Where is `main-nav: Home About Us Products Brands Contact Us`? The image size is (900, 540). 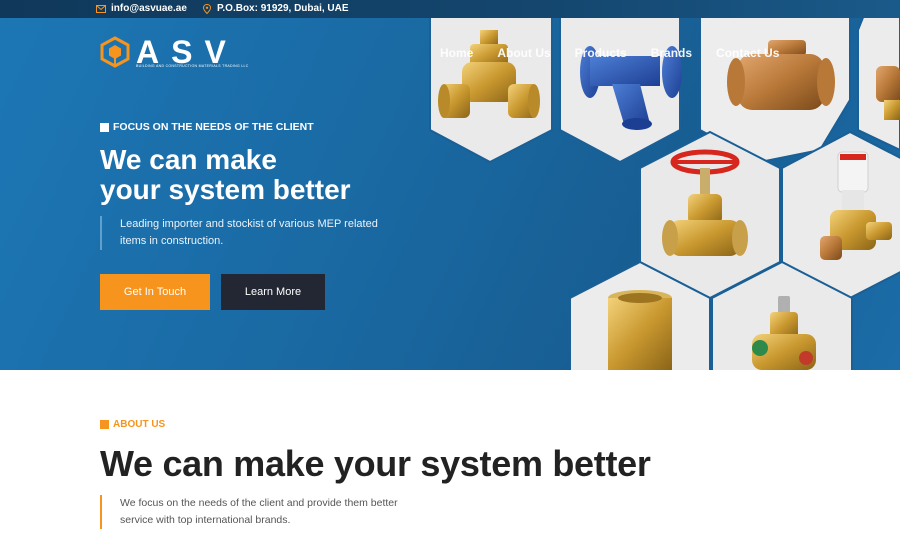
main-nav: Home About Us Products Brands Contact Us is located at coordinates (621, 53).